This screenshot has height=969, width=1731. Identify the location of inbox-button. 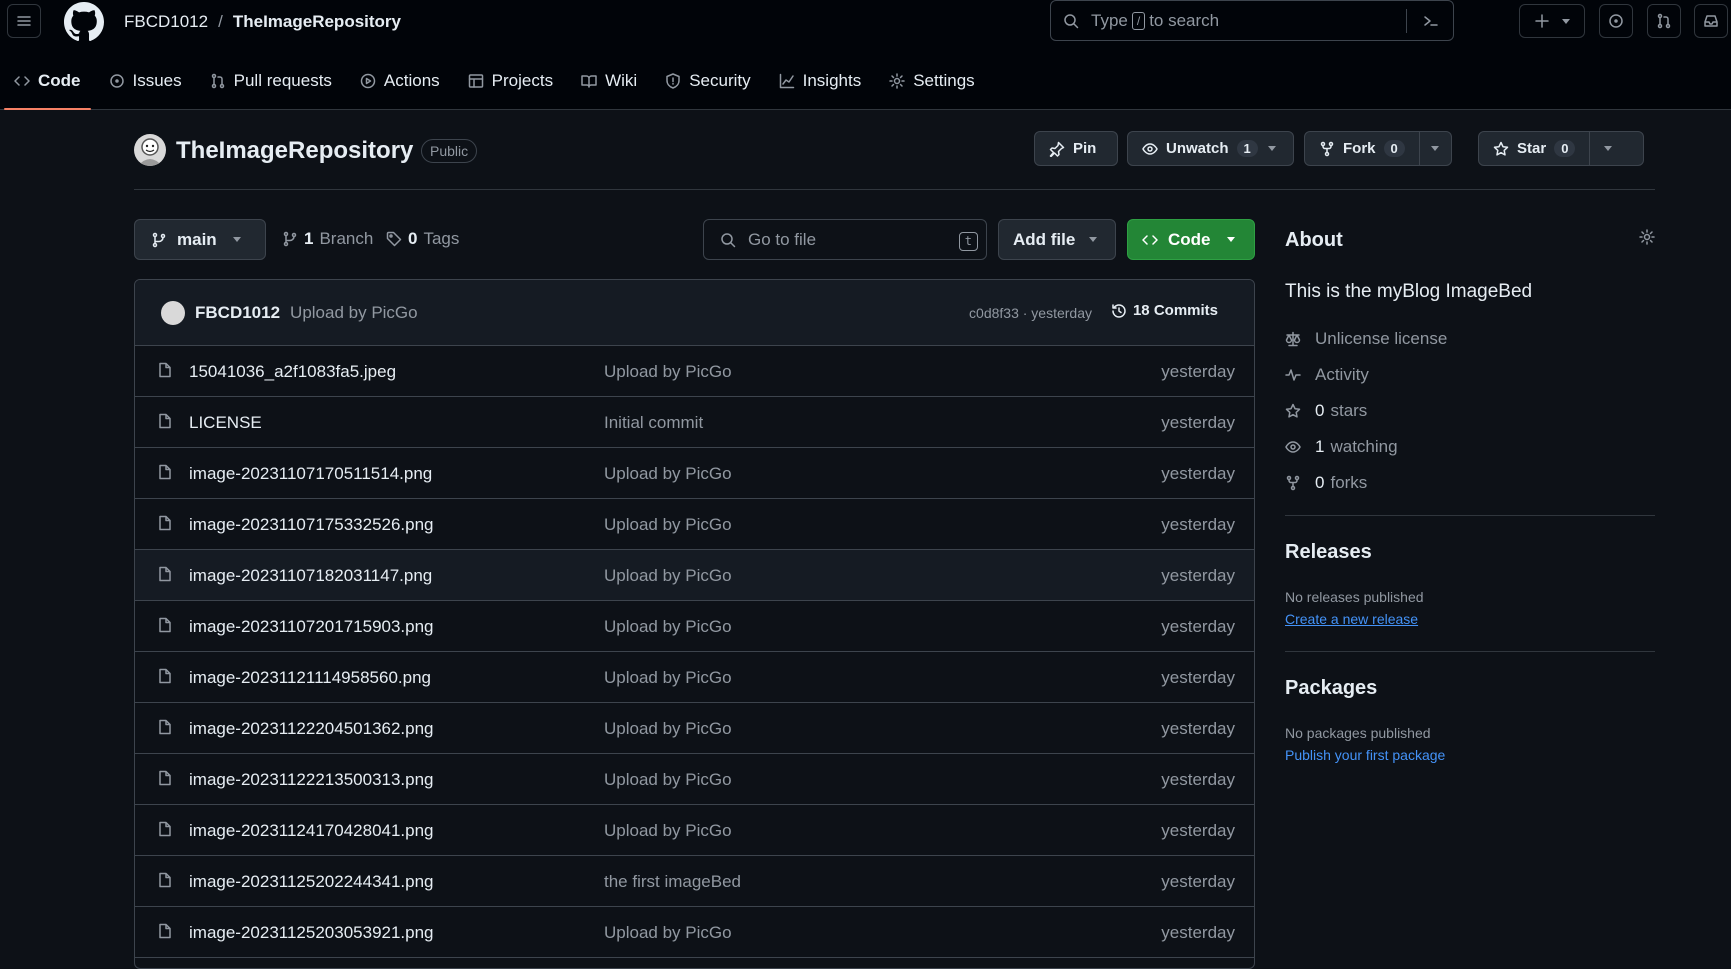
(1711, 21).